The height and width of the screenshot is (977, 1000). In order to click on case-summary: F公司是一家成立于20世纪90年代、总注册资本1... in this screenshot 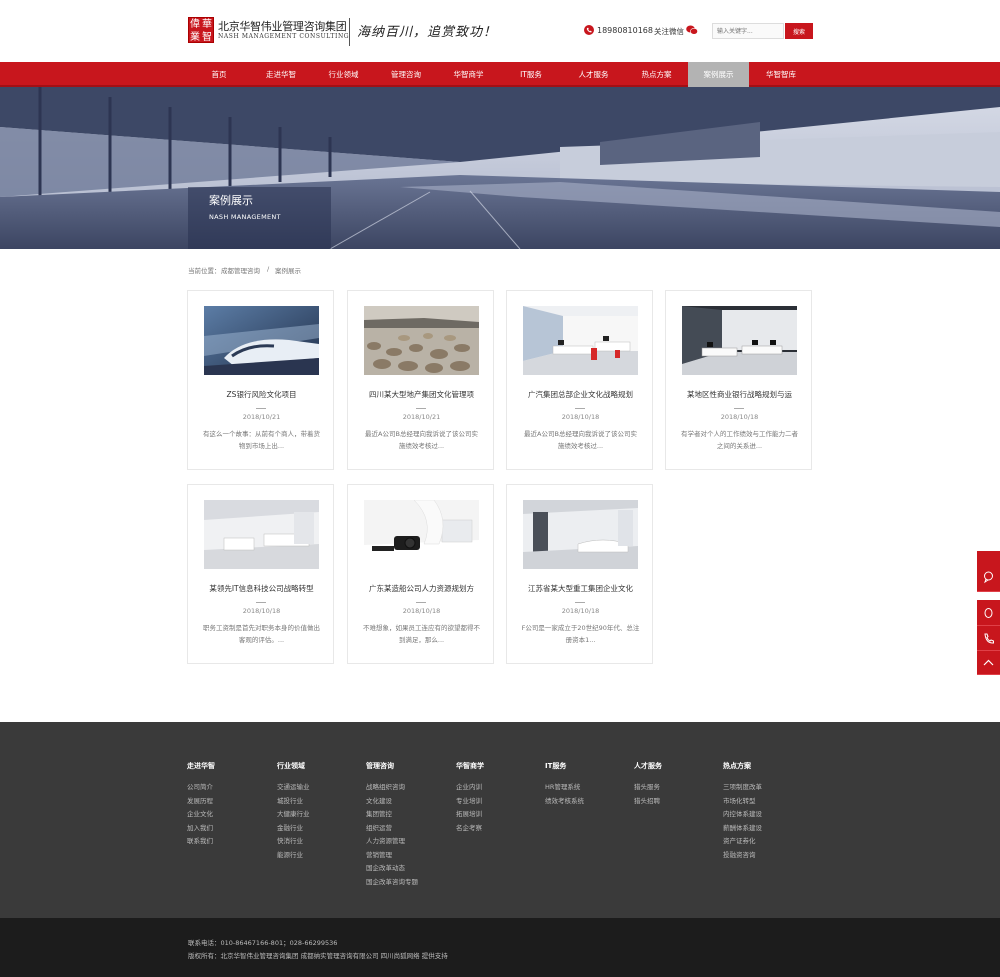, I will do `click(580, 634)`.